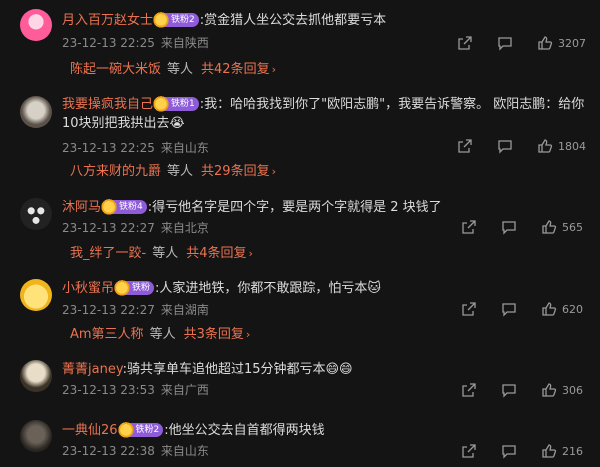  What do you see at coordinates (237, 369) in the screenshot?
I see `comment-text: :骑共享单车追他超过15分钟都亏本😄😄` at bounding box center [237, 369].